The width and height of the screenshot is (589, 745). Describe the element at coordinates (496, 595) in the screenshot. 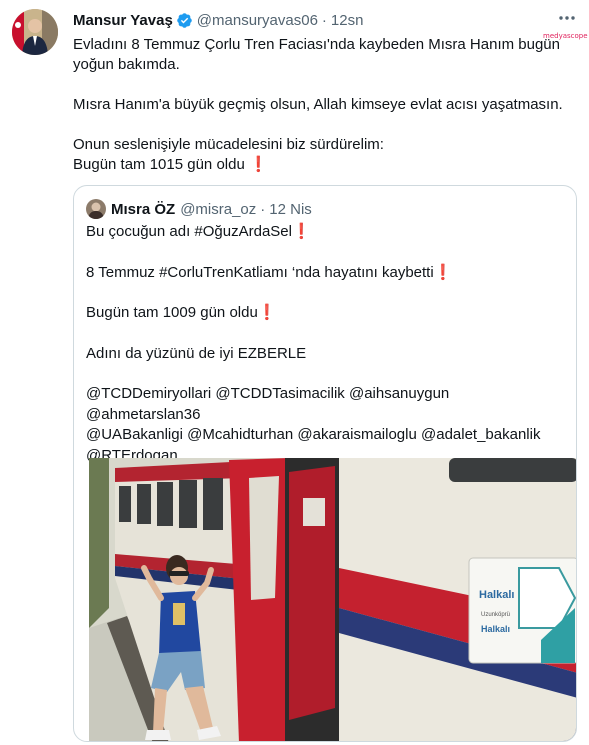

I see `sign-line-1: Halkalı` at that location.